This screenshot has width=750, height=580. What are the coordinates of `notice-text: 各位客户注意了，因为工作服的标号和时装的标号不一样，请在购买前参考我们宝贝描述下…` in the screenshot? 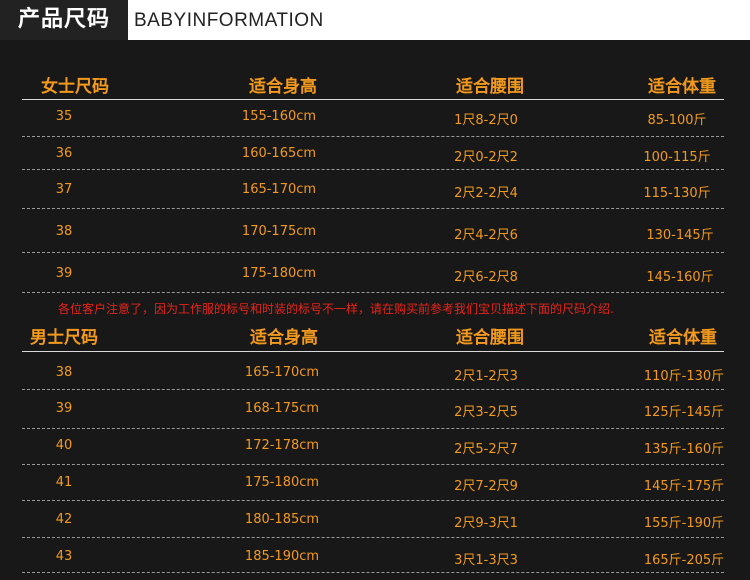 It's located at (336, 309).